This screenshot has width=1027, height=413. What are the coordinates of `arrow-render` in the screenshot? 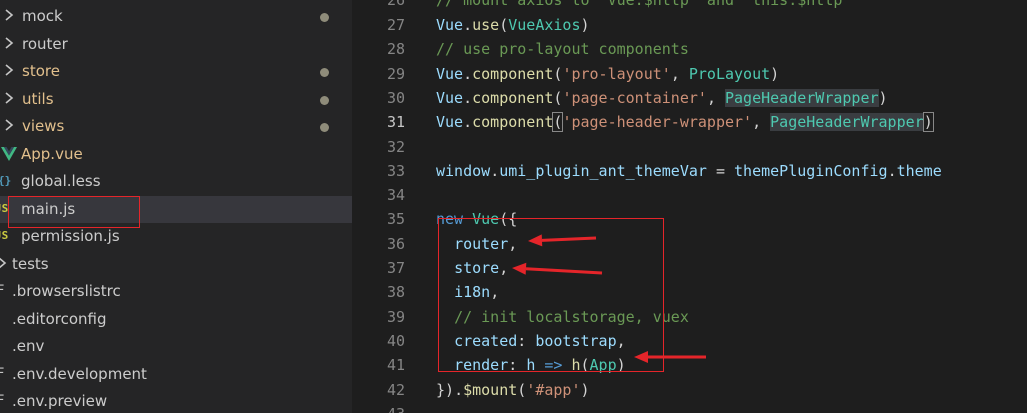 It's located at (670, 357).